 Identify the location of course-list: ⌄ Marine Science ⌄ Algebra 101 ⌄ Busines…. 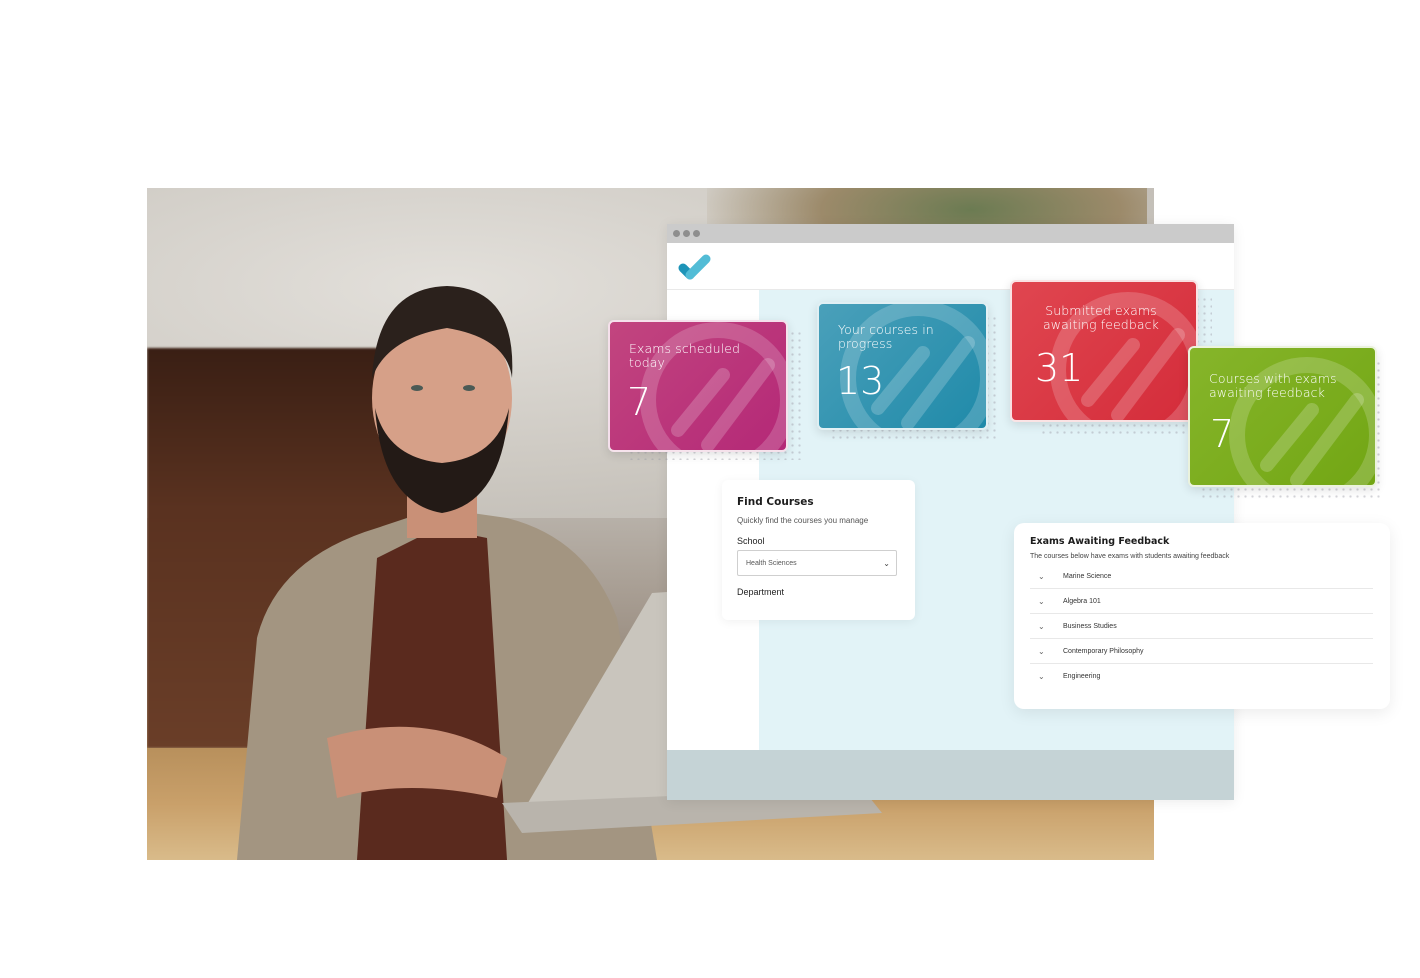
(1201, 626).